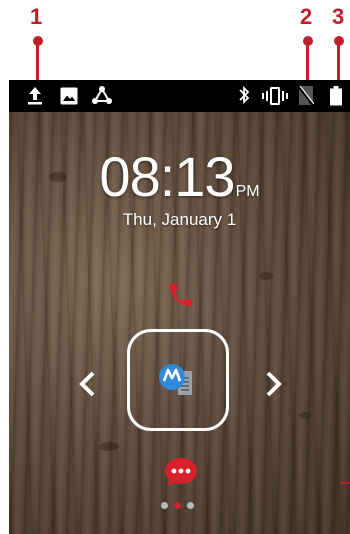  Describe the element at coordinates (345, 483) in the screenshot. I see `edge-marker` at that location.